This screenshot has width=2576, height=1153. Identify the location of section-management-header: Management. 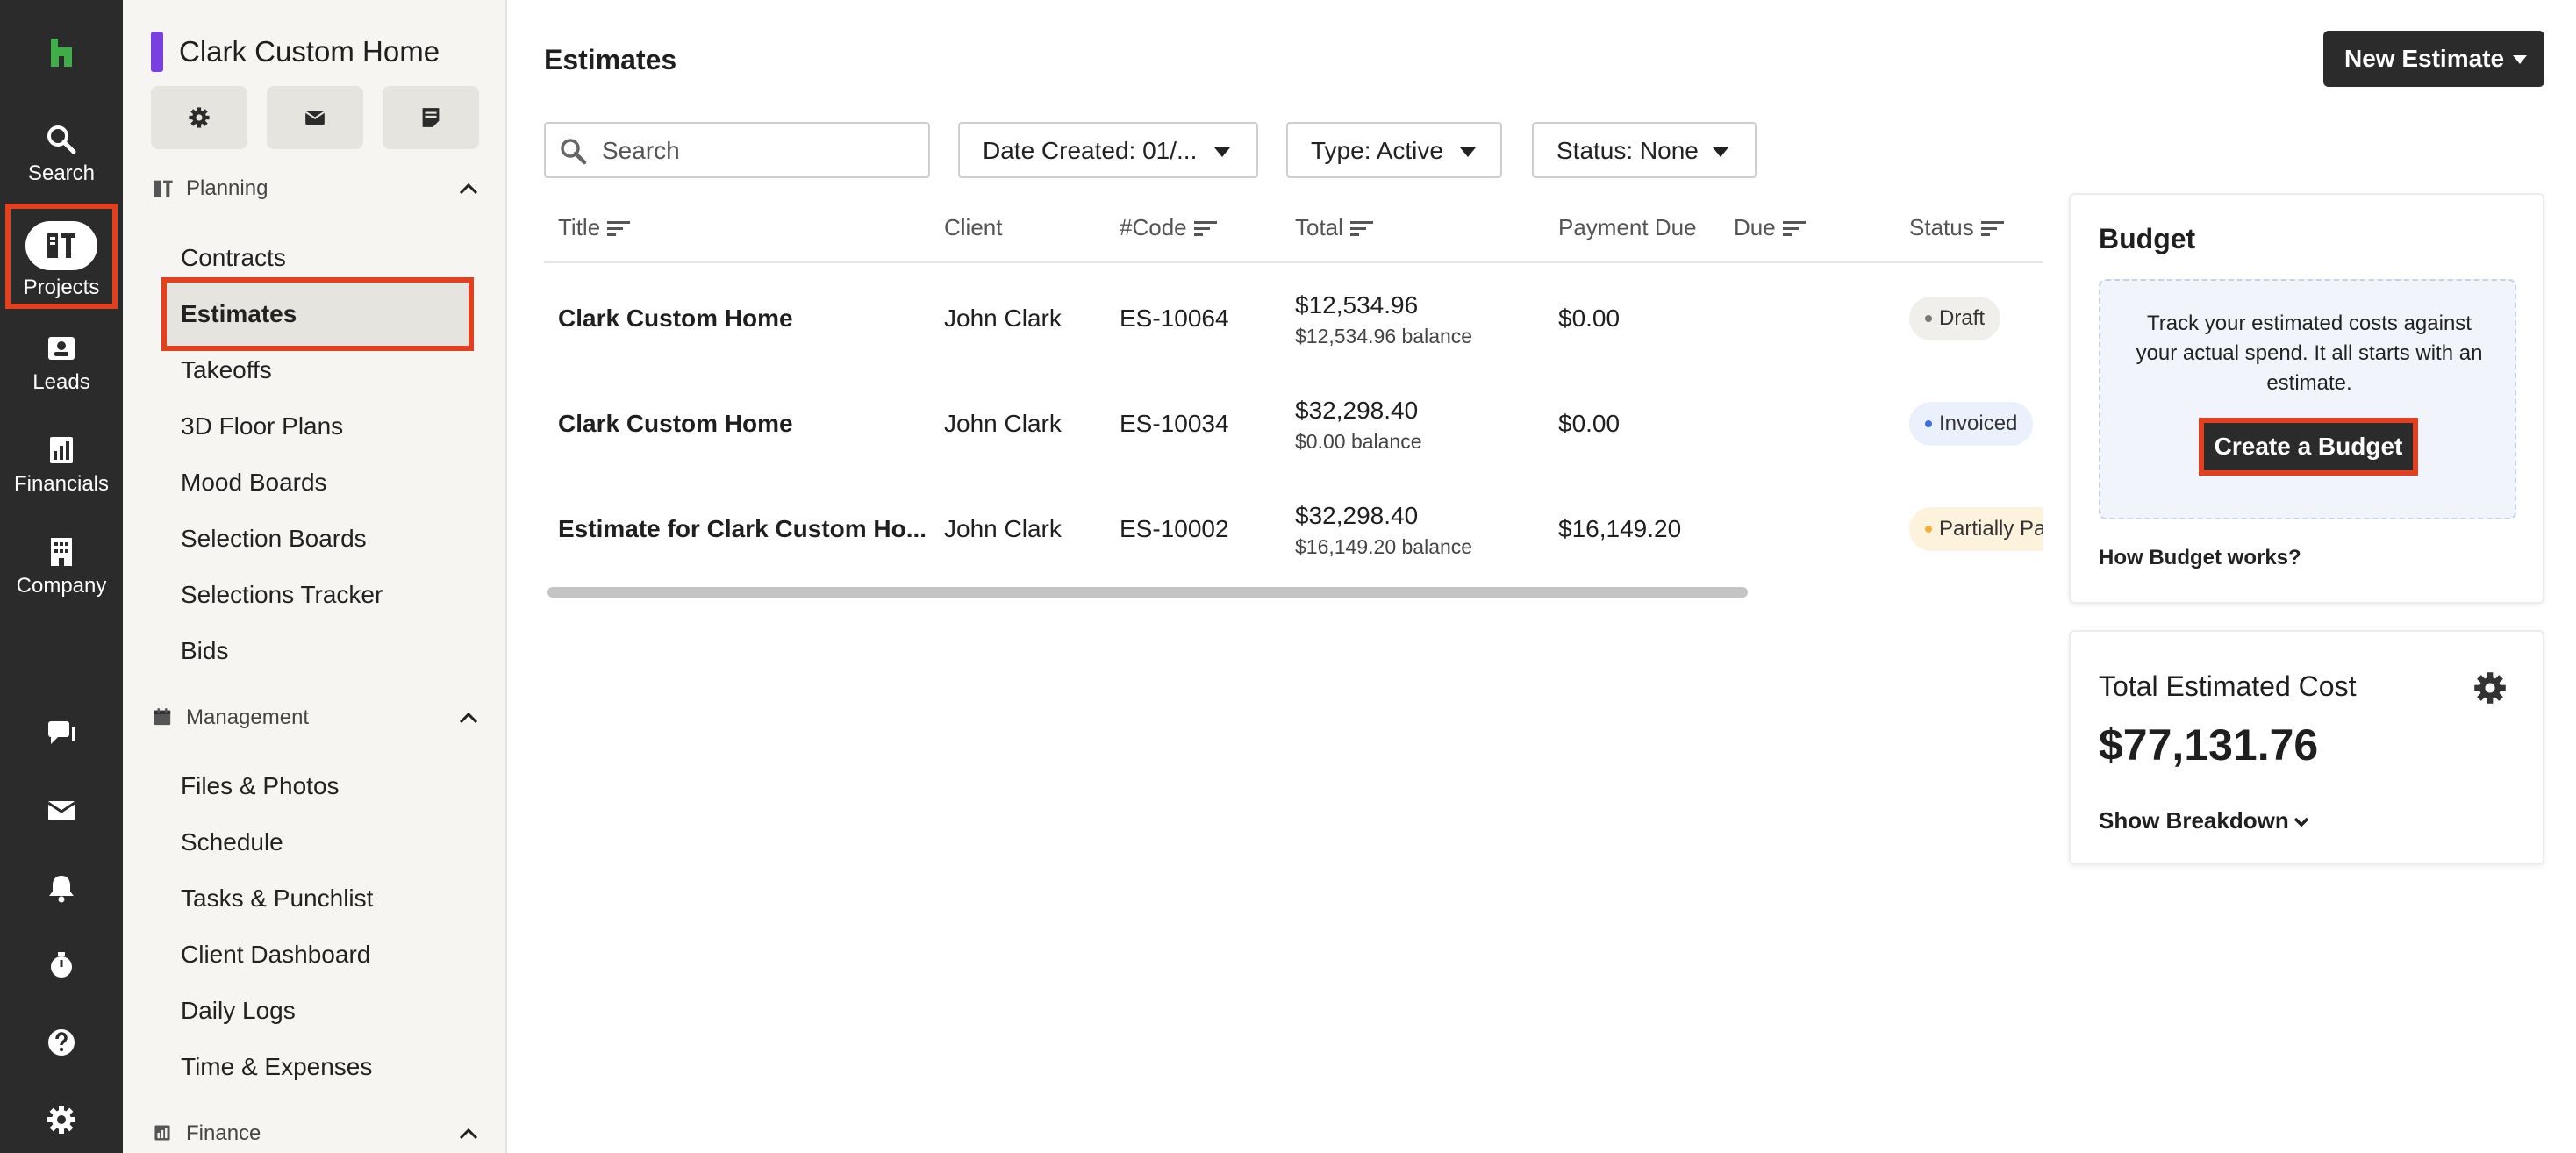
(319, 719).